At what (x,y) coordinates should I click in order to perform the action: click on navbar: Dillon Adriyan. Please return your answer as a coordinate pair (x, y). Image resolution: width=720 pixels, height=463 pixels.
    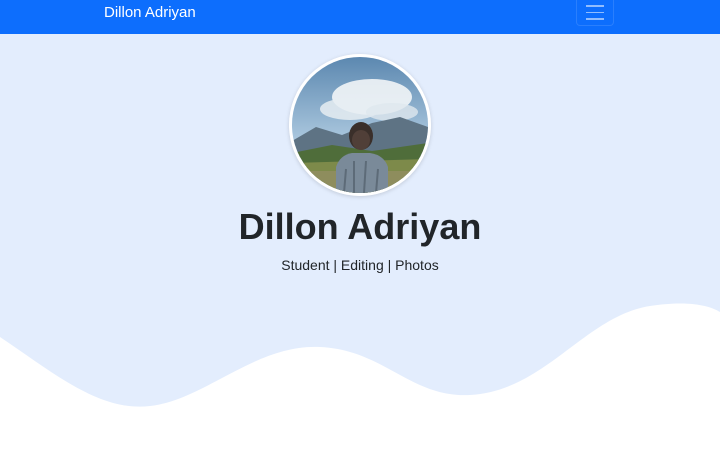
    Looking at the image, I should click on (360, 17).